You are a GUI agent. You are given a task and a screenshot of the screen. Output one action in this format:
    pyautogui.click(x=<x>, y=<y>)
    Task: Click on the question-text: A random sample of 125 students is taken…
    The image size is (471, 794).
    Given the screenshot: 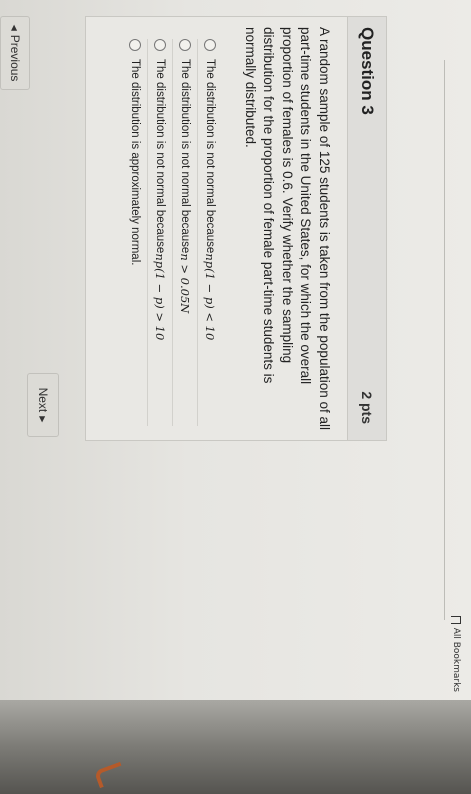 What is the action you would take?
    pyautogui.click(x=287, y=228)
    